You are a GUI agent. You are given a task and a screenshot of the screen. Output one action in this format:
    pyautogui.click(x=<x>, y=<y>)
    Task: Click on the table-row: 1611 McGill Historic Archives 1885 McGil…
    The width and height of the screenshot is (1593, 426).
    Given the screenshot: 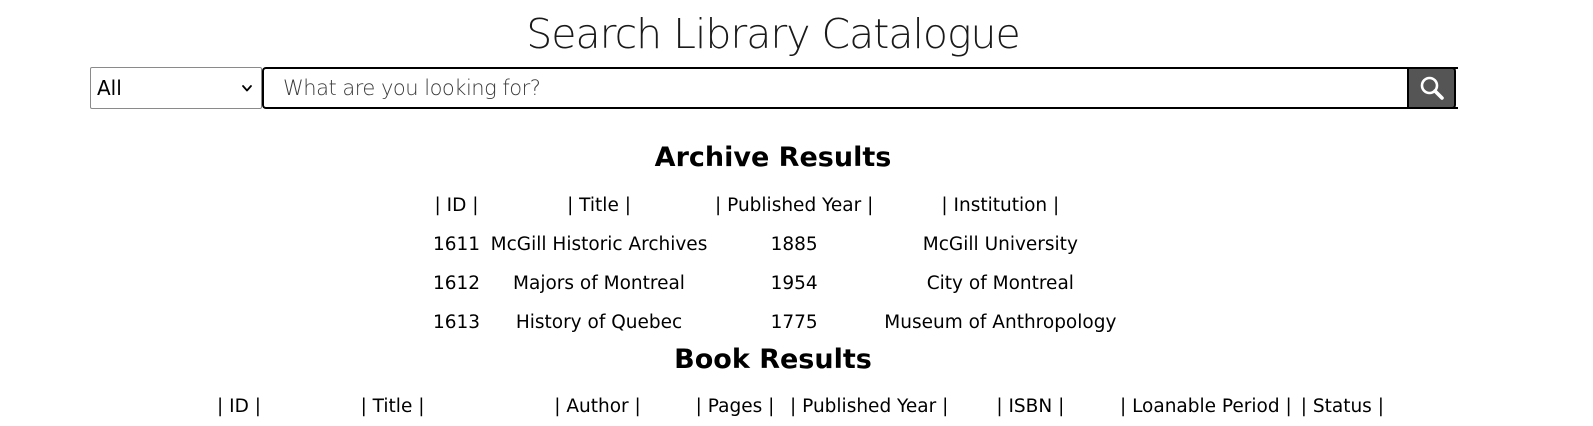 What is the action you would take?
    pyautogui.click(x=778, y=244)
    